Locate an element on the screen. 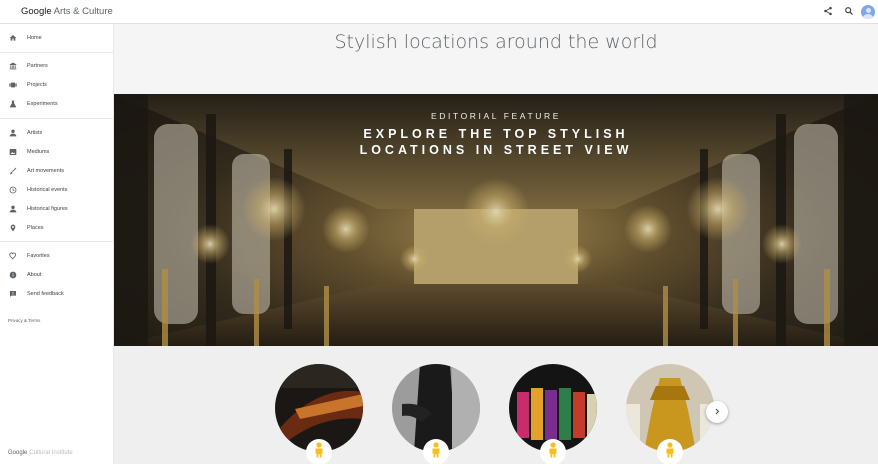 The height and width of the screenshot is (464, 878). share-button is located at coordinates (828, 12).